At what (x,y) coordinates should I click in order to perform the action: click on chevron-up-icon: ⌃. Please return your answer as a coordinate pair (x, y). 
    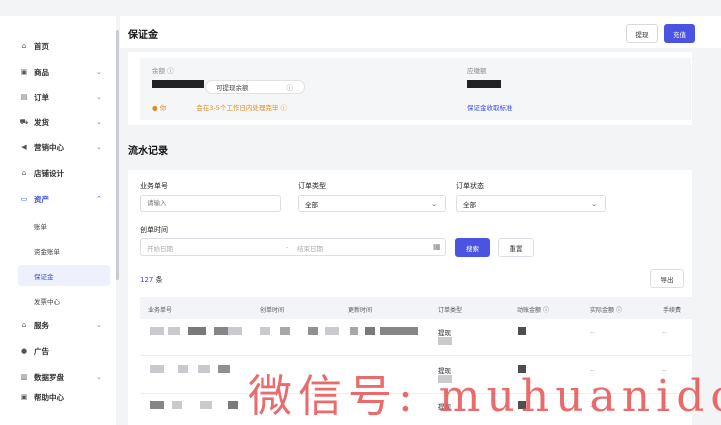
    Looking at the image, I should click on (99, 199).